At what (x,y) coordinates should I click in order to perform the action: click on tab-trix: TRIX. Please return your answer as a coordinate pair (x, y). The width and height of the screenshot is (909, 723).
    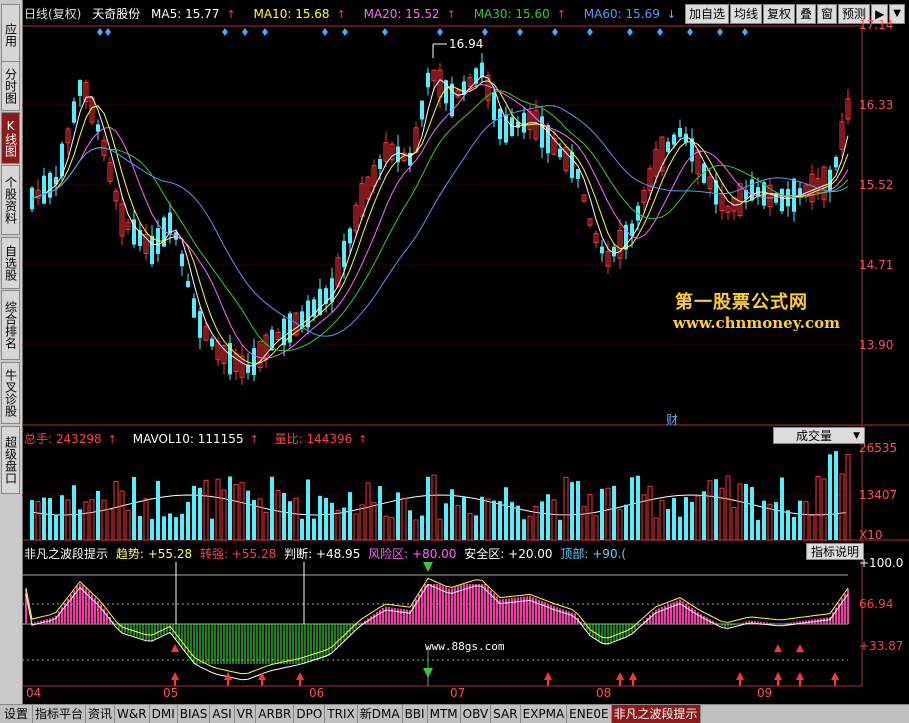
    Looking at the image, I should click on (341, 714).